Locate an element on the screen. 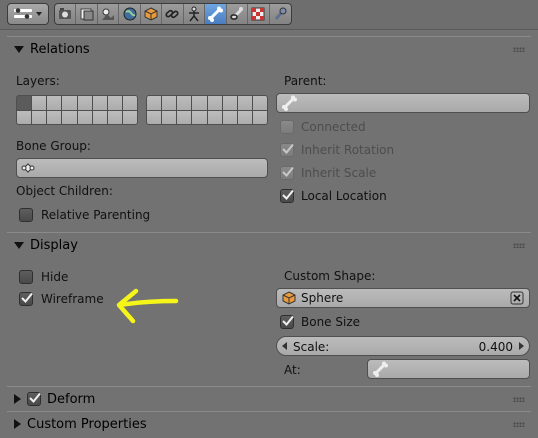 The image size is (538, 438). constraints-icon is located at coordinates (172, 14).